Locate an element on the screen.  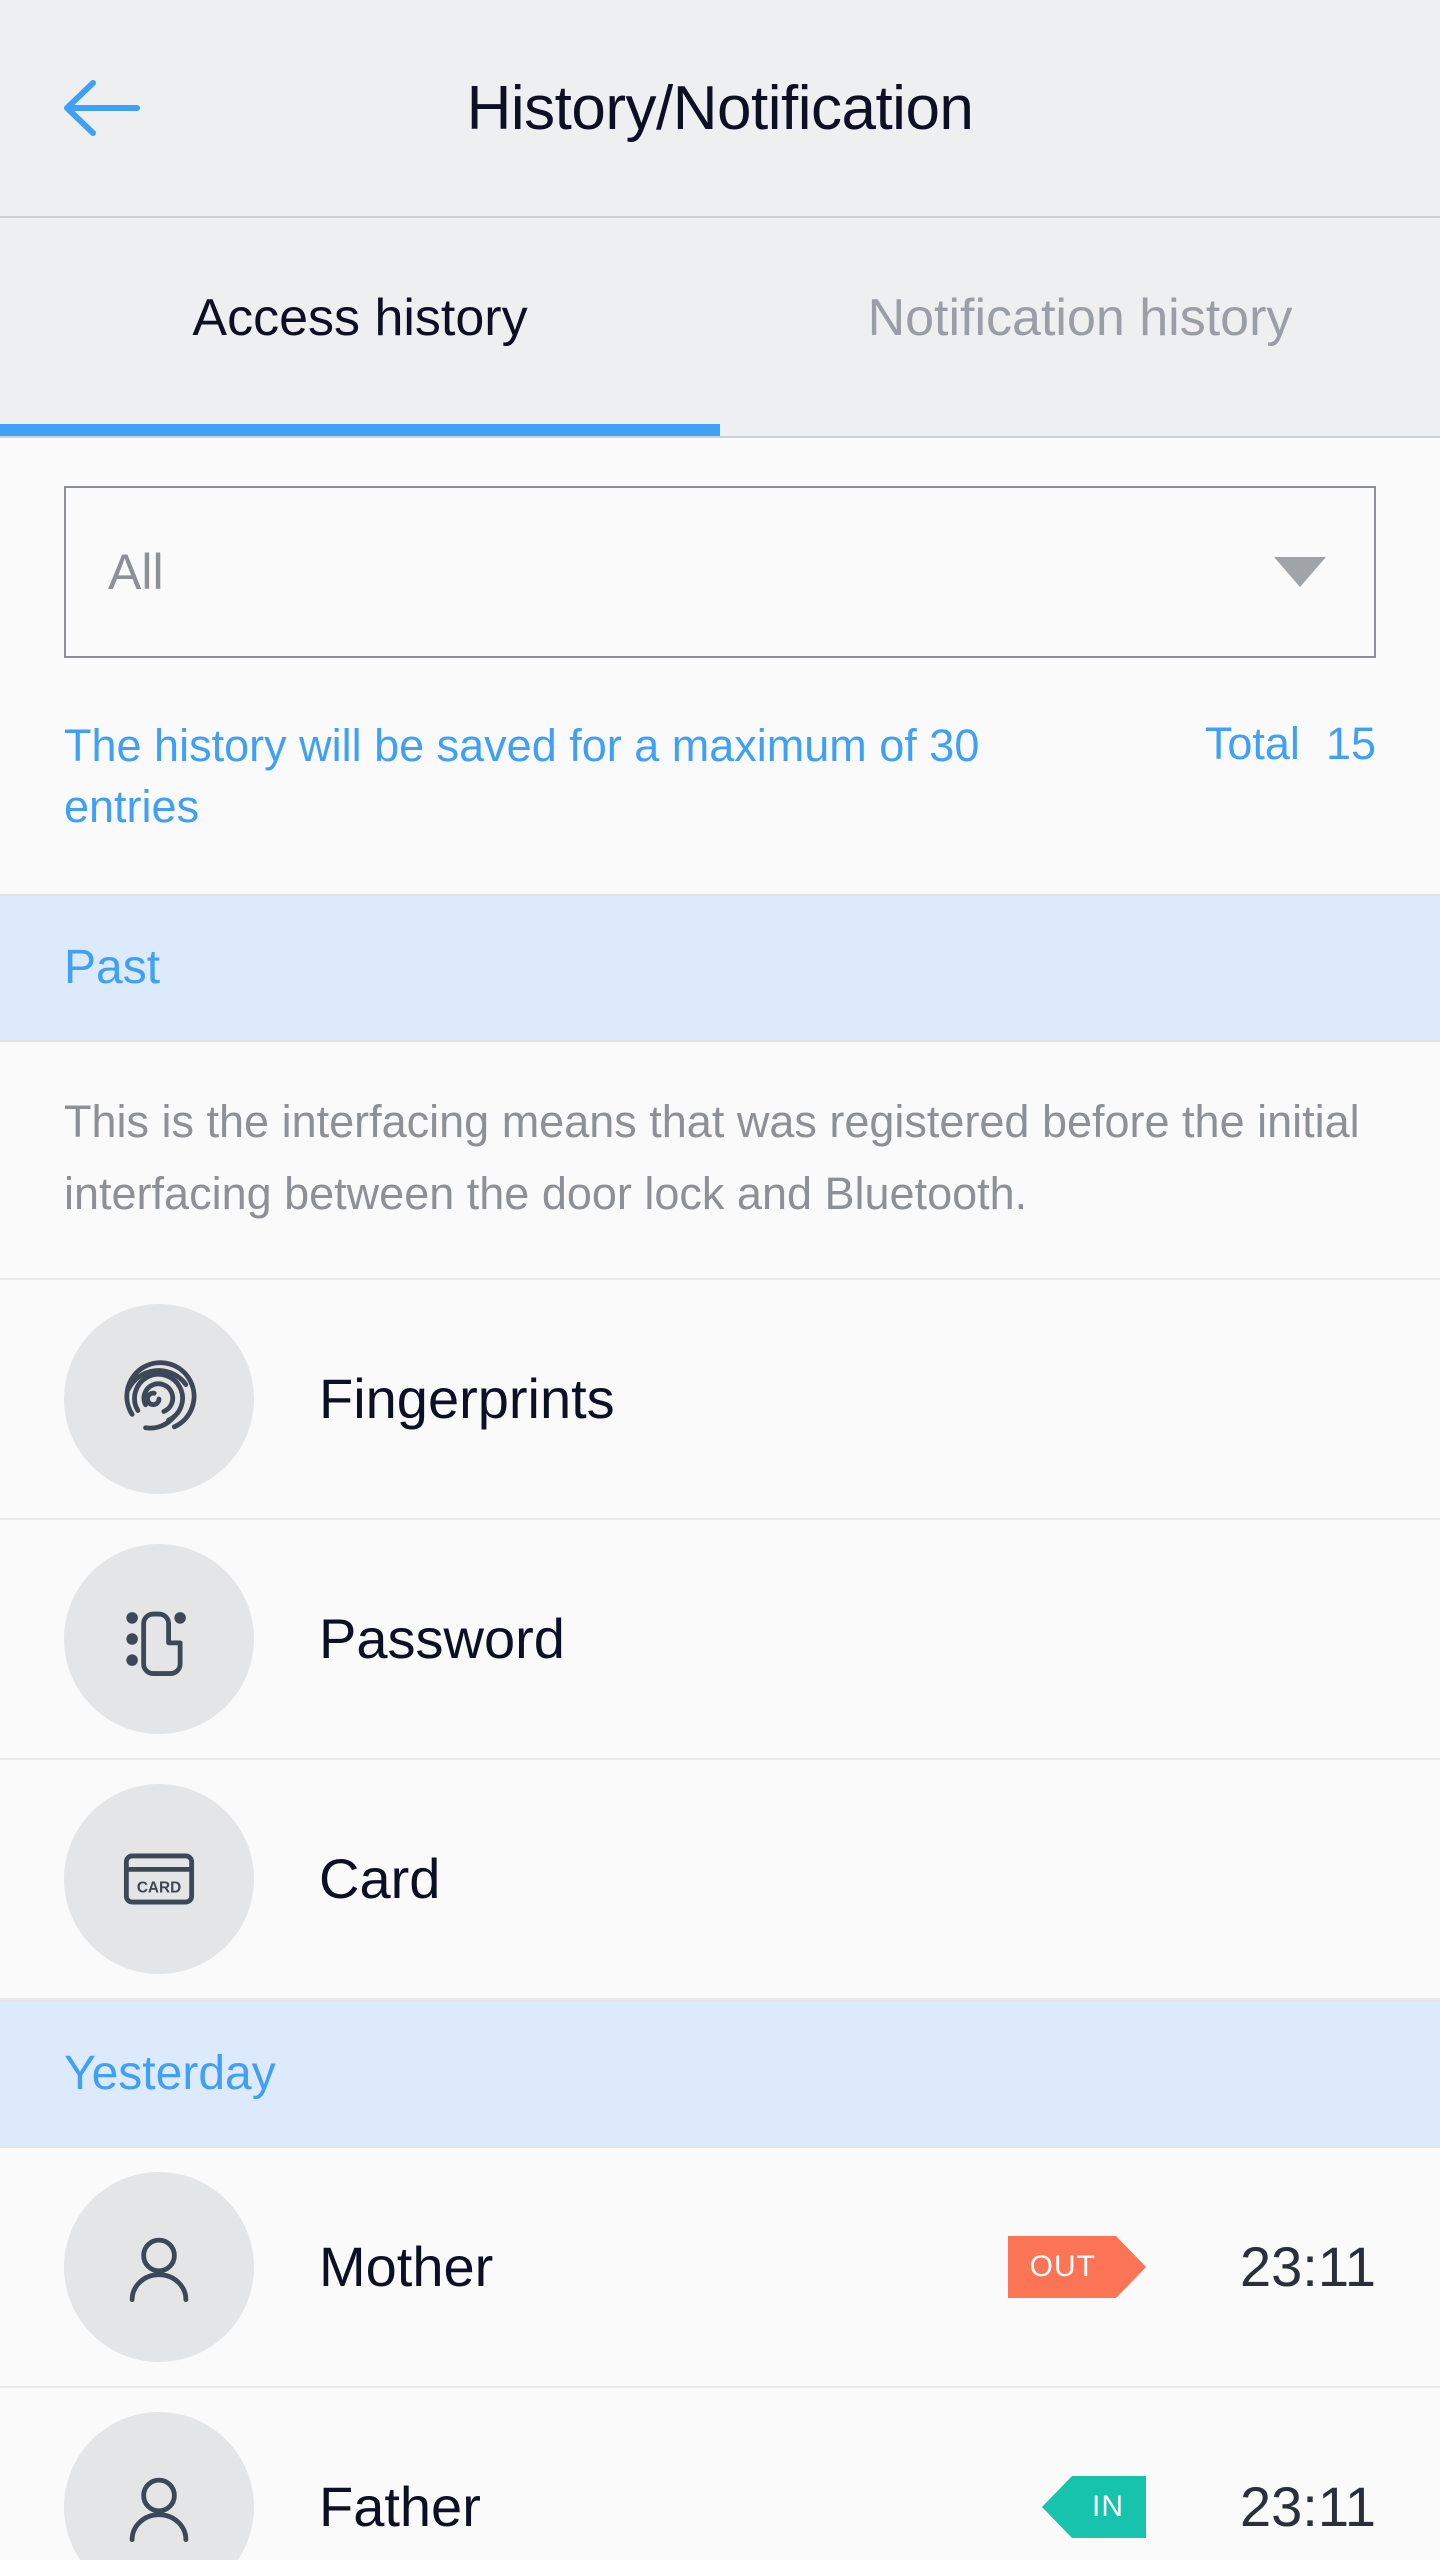
chevron-down-icon is located at coordinates (1300, 572).